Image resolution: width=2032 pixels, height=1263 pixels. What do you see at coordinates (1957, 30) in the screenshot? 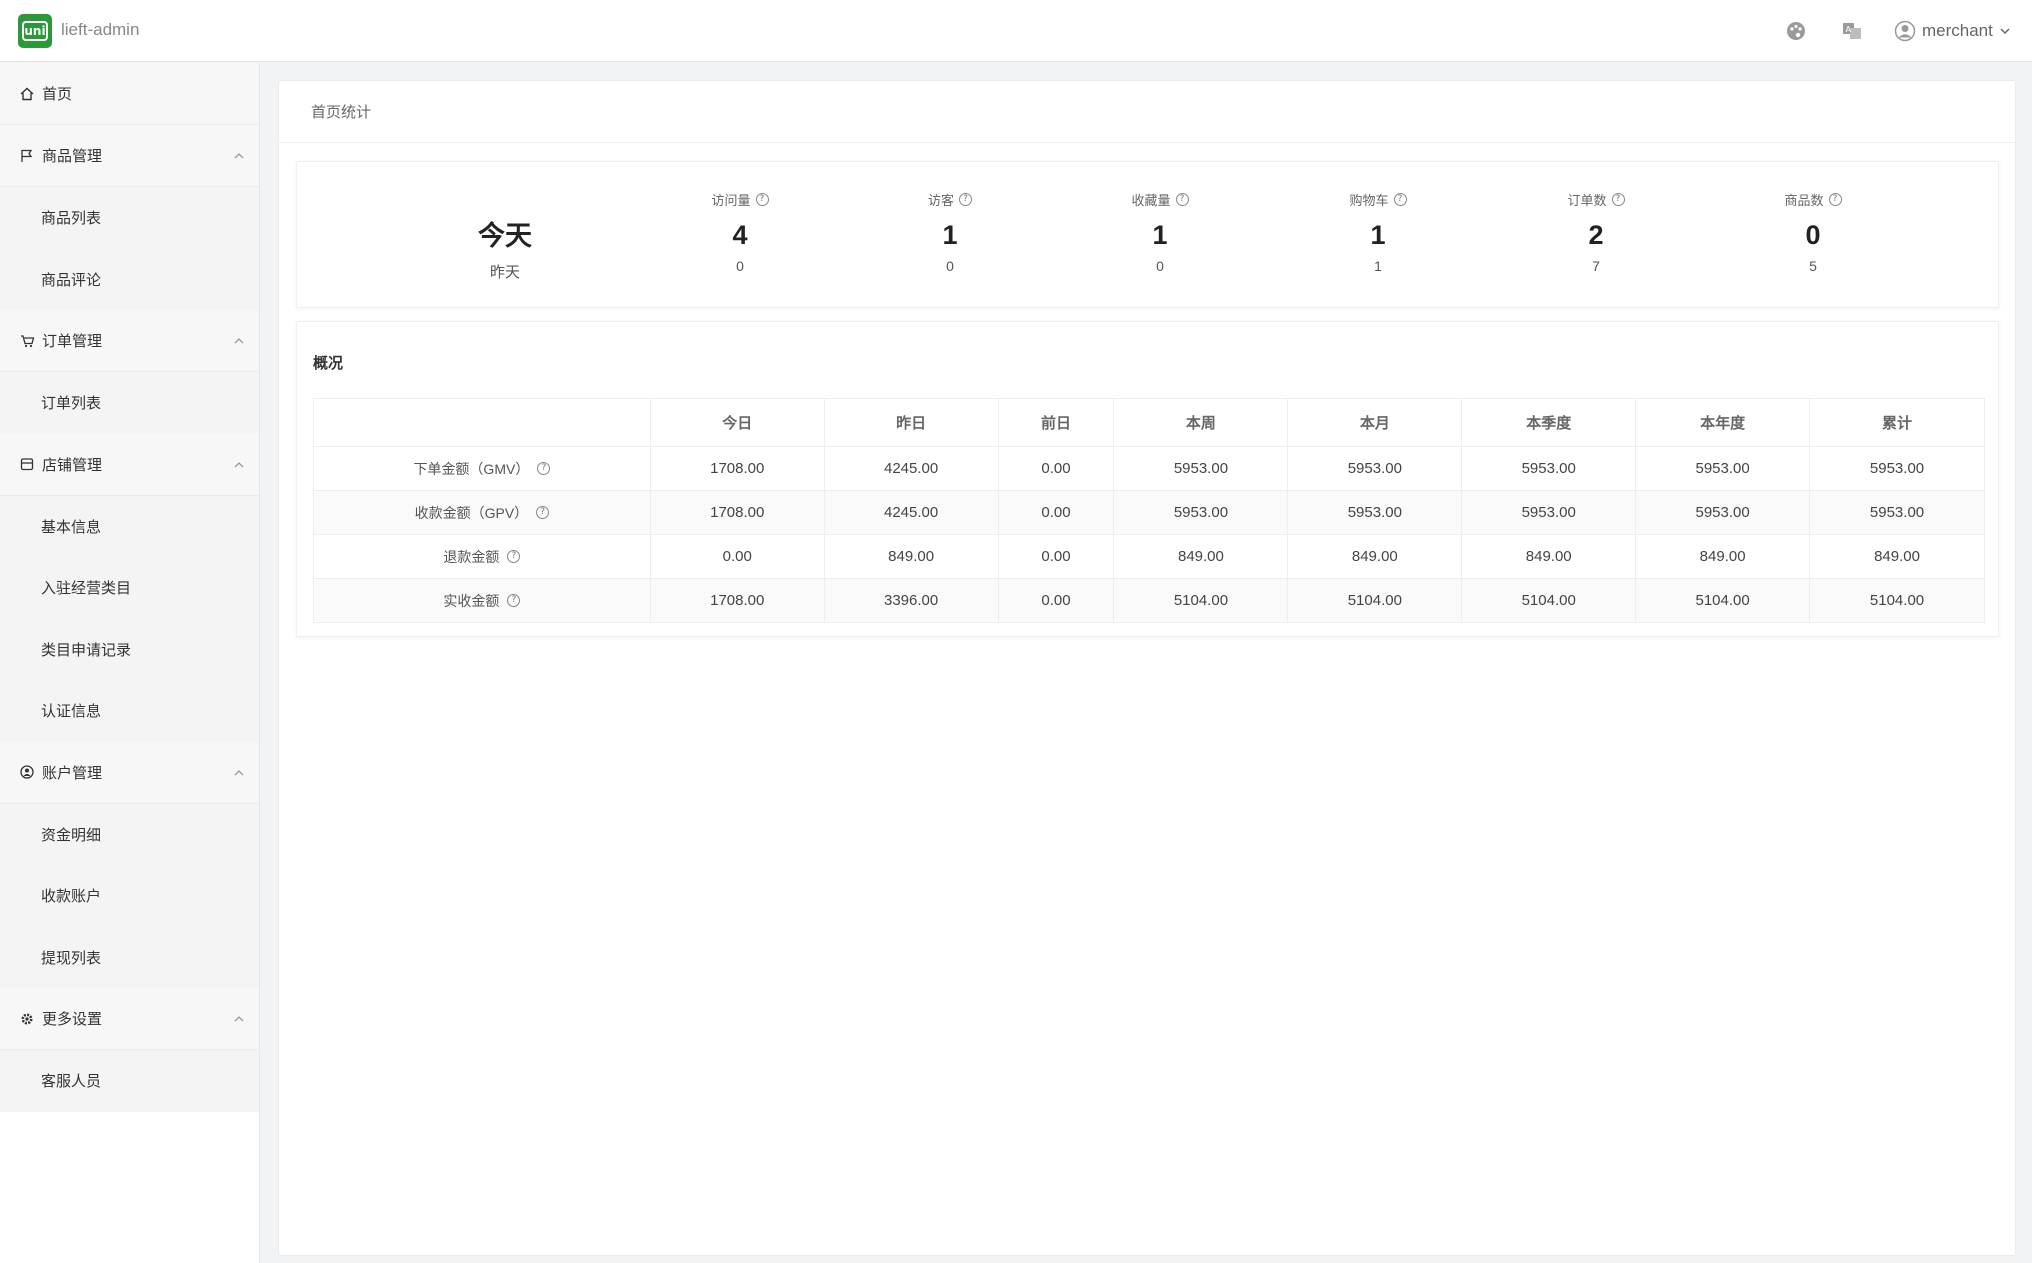
I see `user-name: merchant` at bounding box center [1957, 30].